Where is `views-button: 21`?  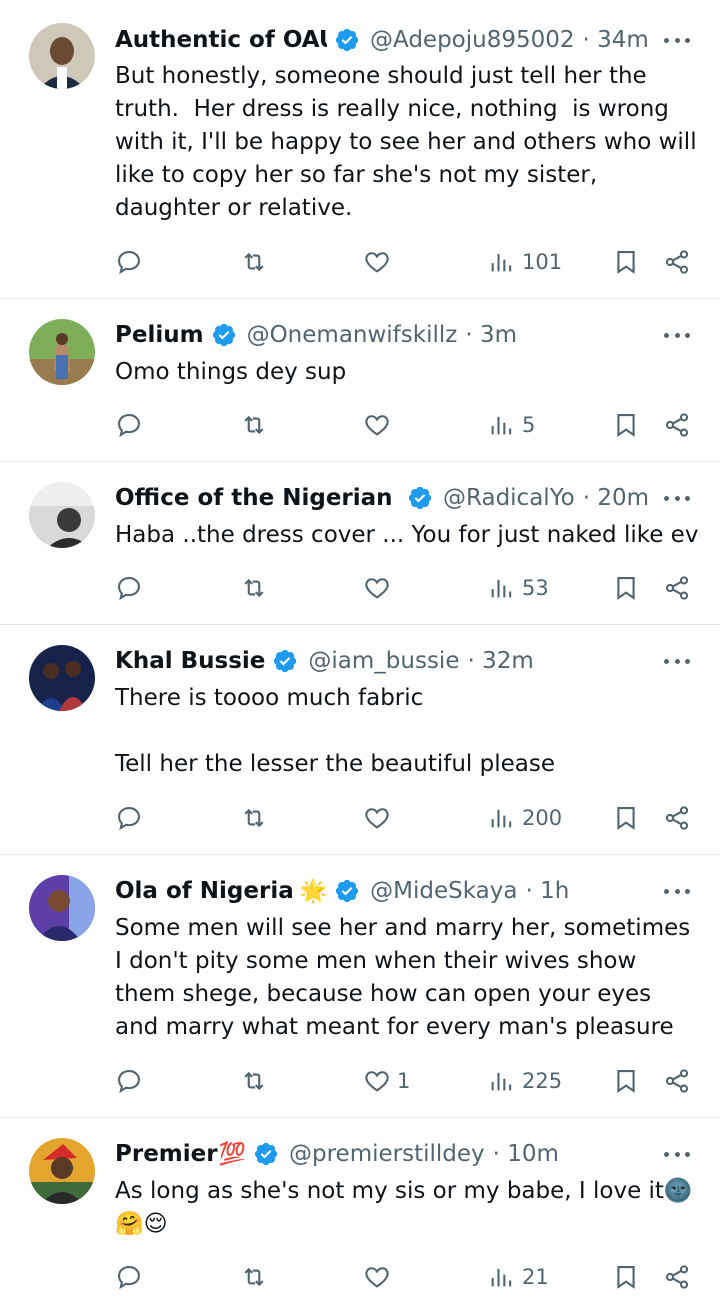
views-button: 21 is located at coordinates (518, 1277).